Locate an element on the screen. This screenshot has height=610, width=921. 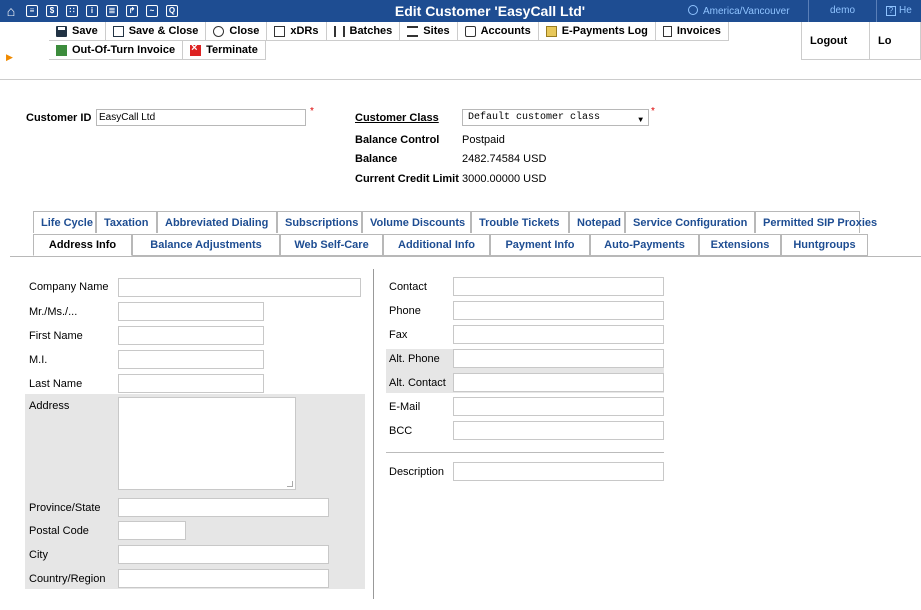
batches-button: Batches is located at coordinates (363, 31).